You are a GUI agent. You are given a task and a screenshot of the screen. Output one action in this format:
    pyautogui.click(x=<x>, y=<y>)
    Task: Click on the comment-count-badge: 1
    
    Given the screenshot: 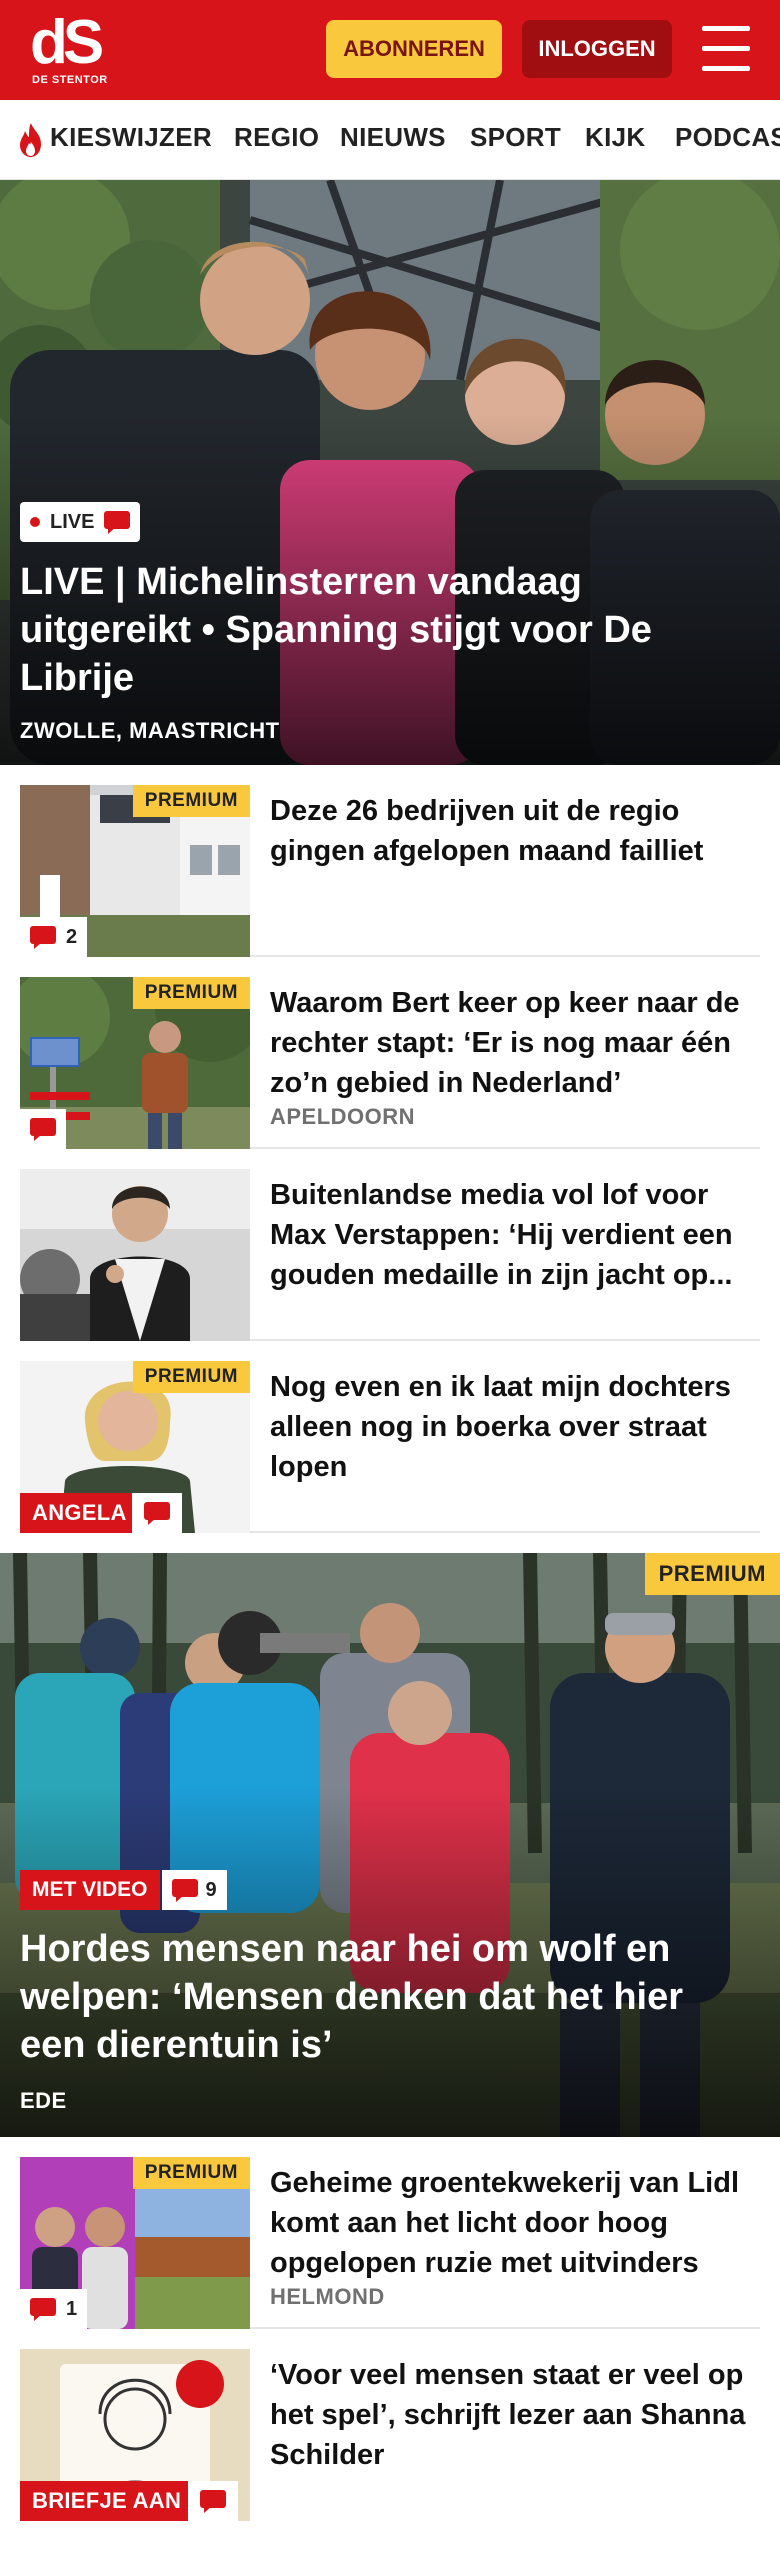 What is the action you would take?
    pyautogui.click(x=54, y=2309)
    